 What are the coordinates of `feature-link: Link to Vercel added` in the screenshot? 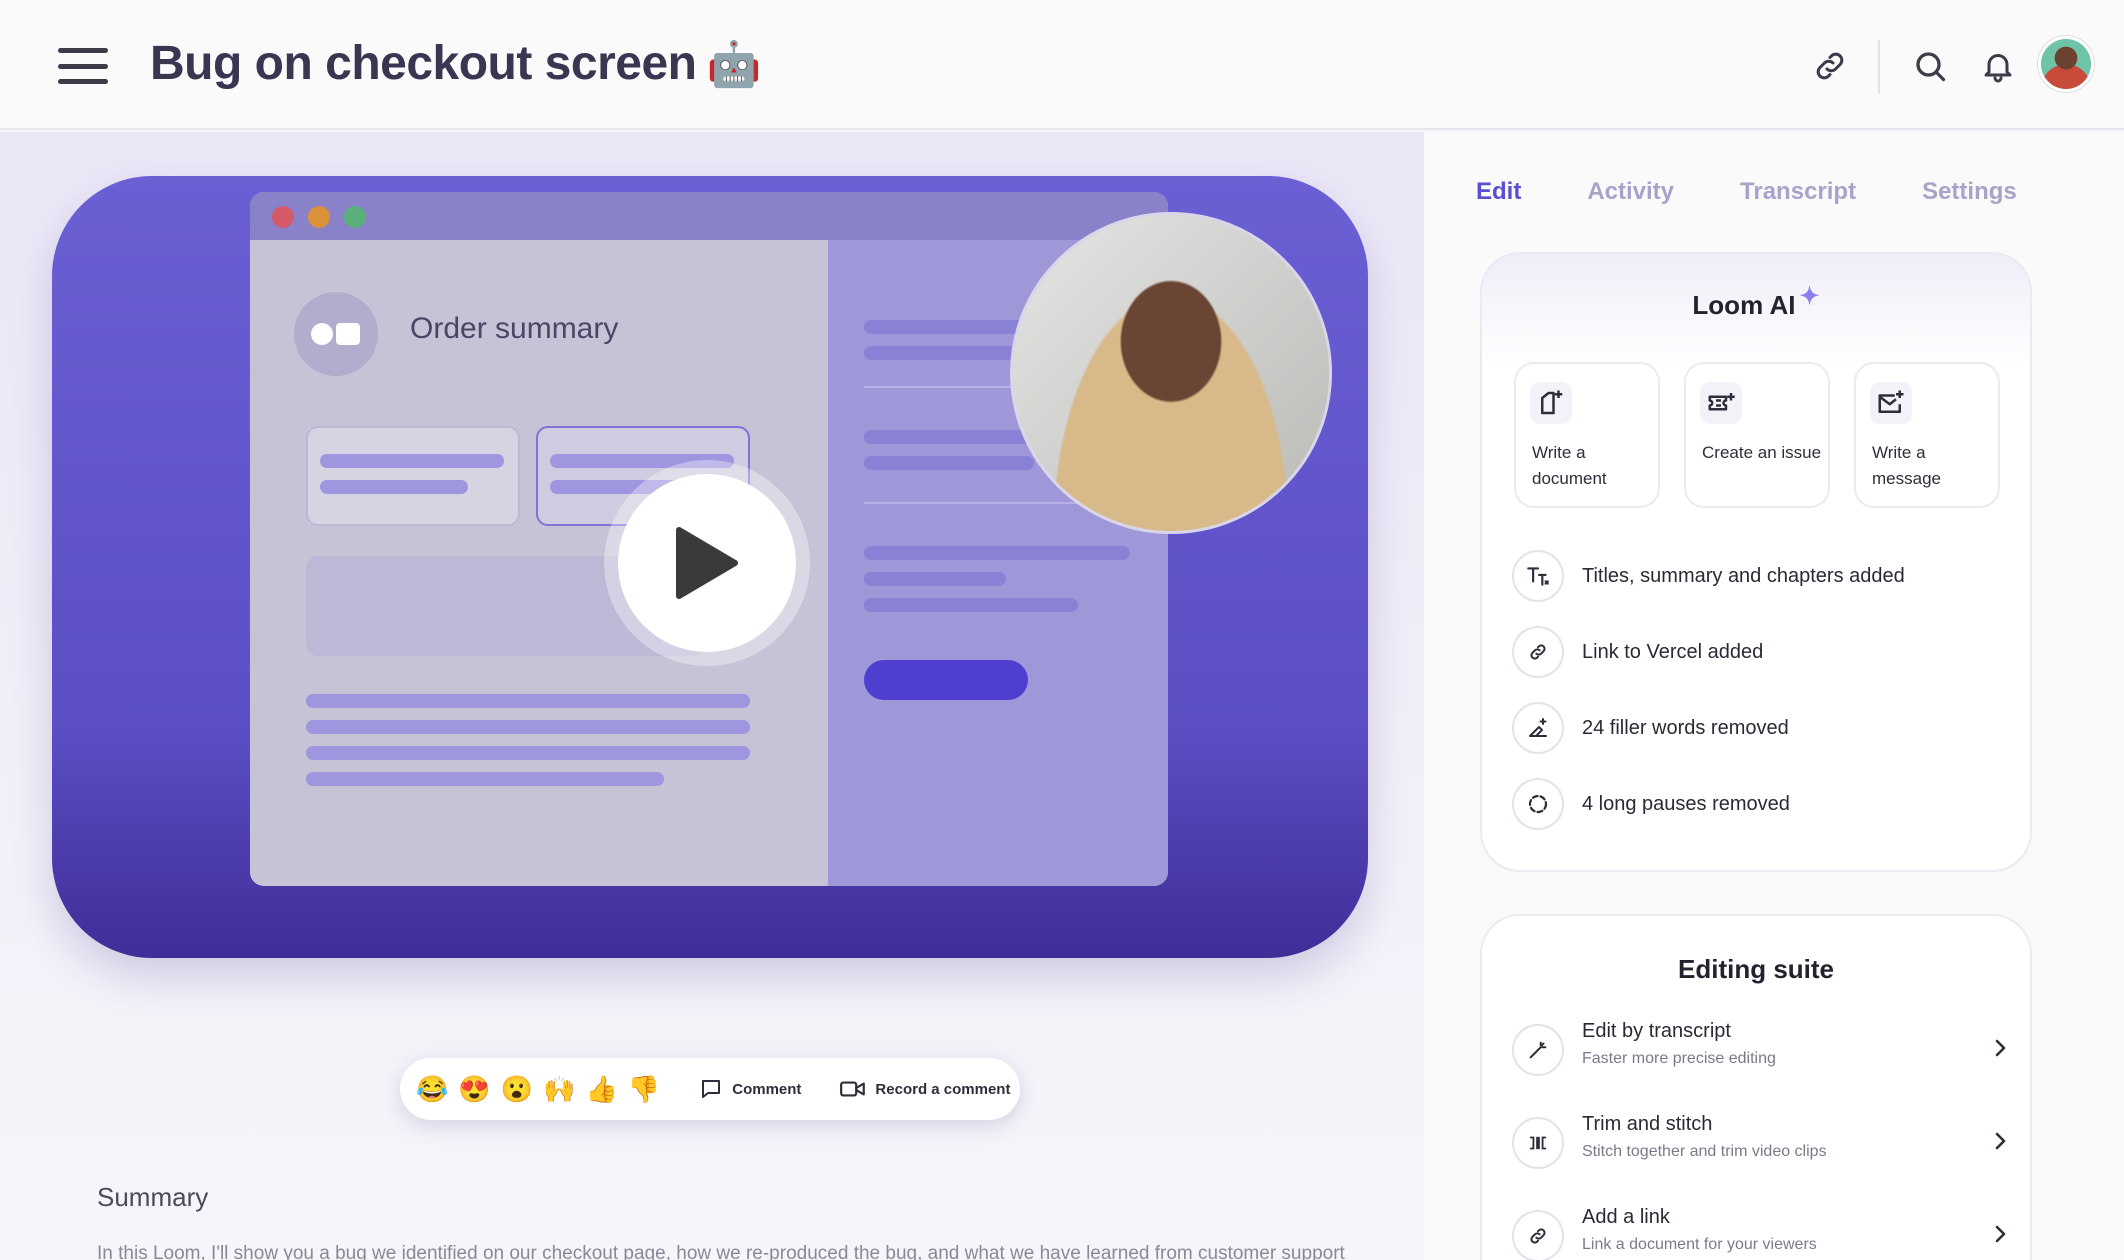 It's located at (1637, 652).